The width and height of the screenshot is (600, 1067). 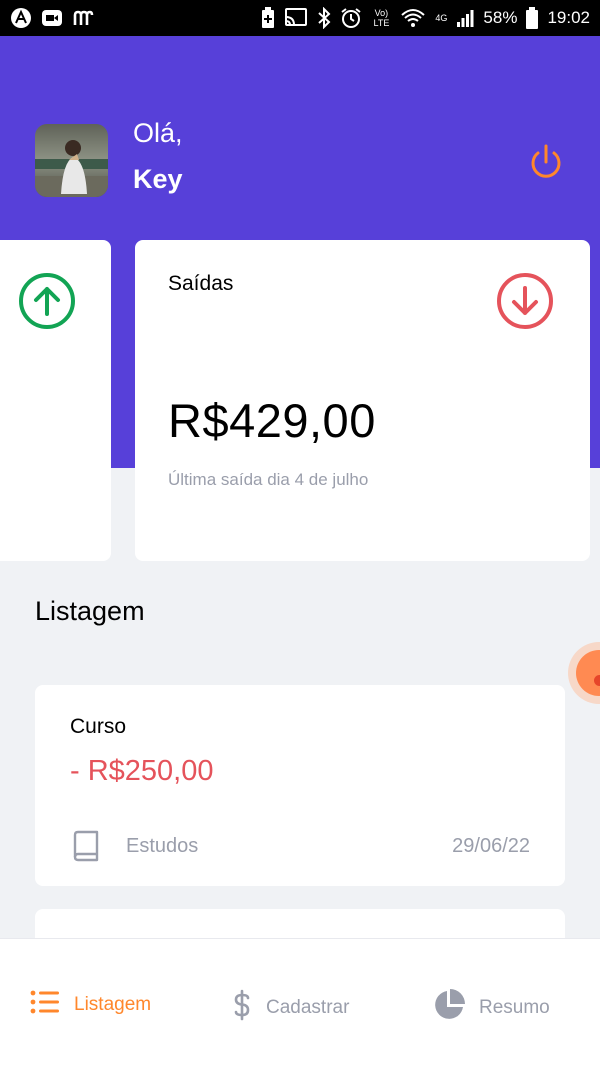 I want to click on m-app-icon, so click(x=83, y=18).